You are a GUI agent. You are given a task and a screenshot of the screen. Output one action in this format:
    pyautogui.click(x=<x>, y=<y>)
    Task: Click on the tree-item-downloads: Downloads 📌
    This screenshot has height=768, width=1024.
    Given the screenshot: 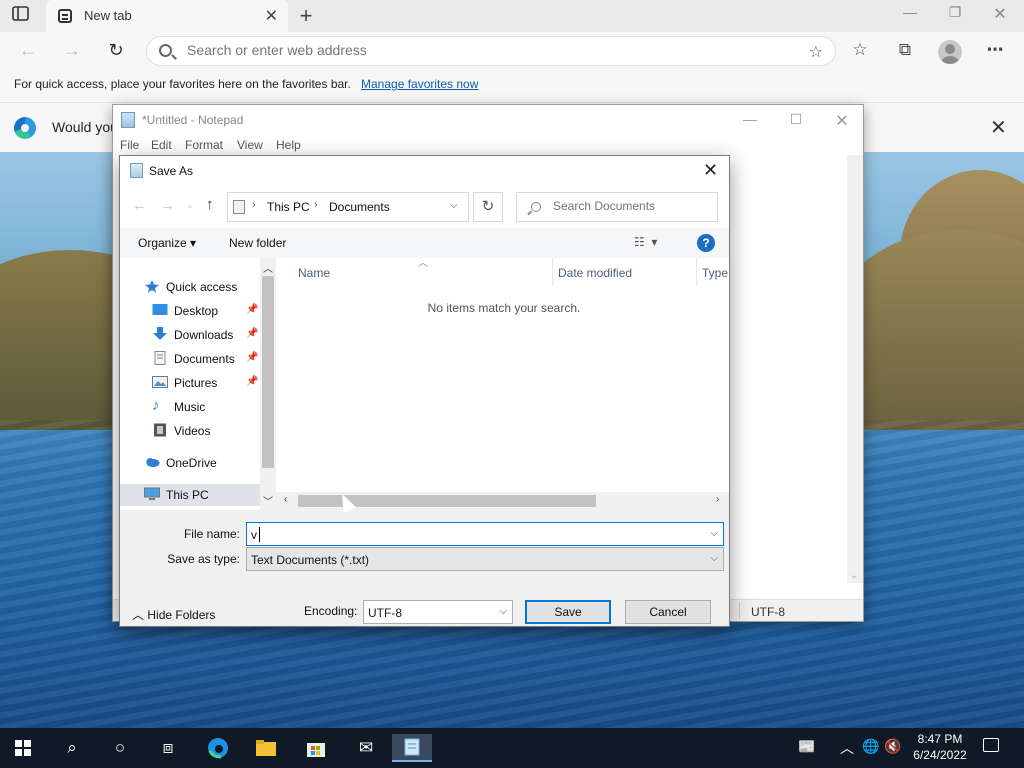 What is the action you would take?
    pyautogui.click(x=190, y=335)
    